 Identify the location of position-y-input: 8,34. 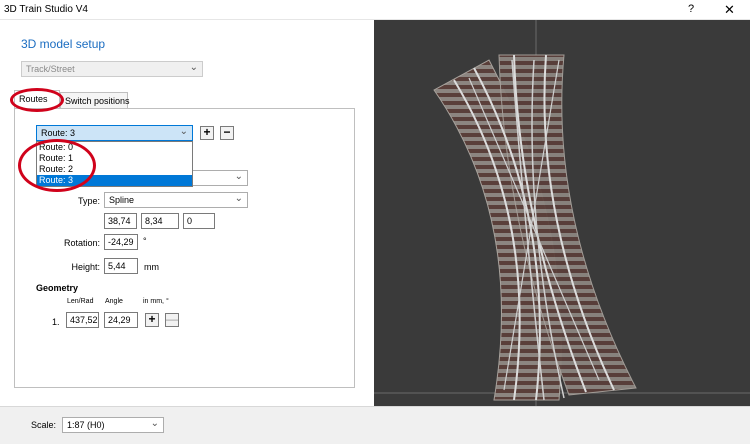
(160, 221).